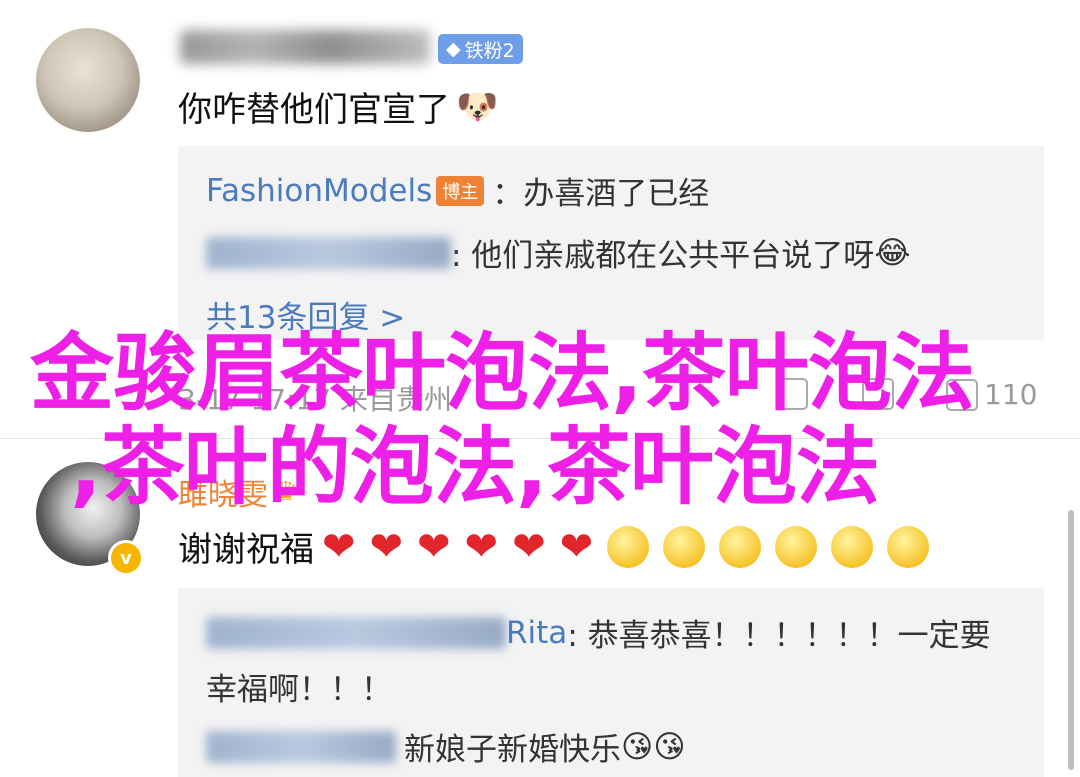 The image size is (1080, 777). I want to click on reply-username: FashionModels, so click(319, 191).